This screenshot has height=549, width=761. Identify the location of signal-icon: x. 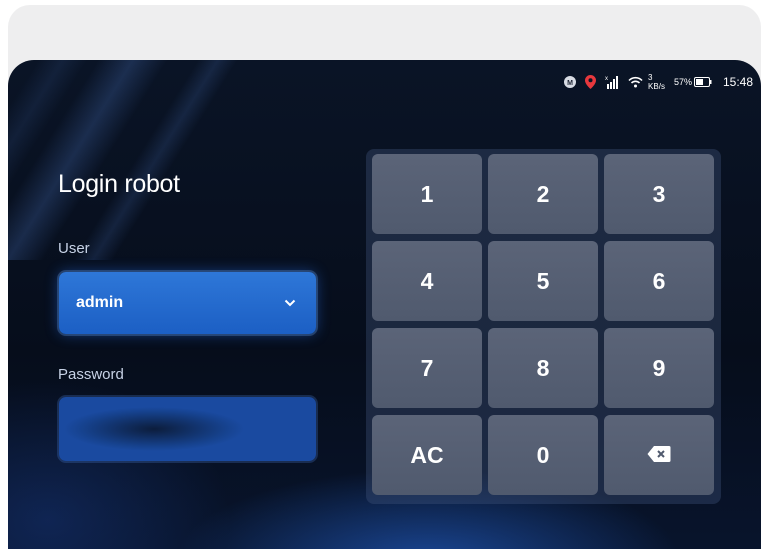
(612, 82).